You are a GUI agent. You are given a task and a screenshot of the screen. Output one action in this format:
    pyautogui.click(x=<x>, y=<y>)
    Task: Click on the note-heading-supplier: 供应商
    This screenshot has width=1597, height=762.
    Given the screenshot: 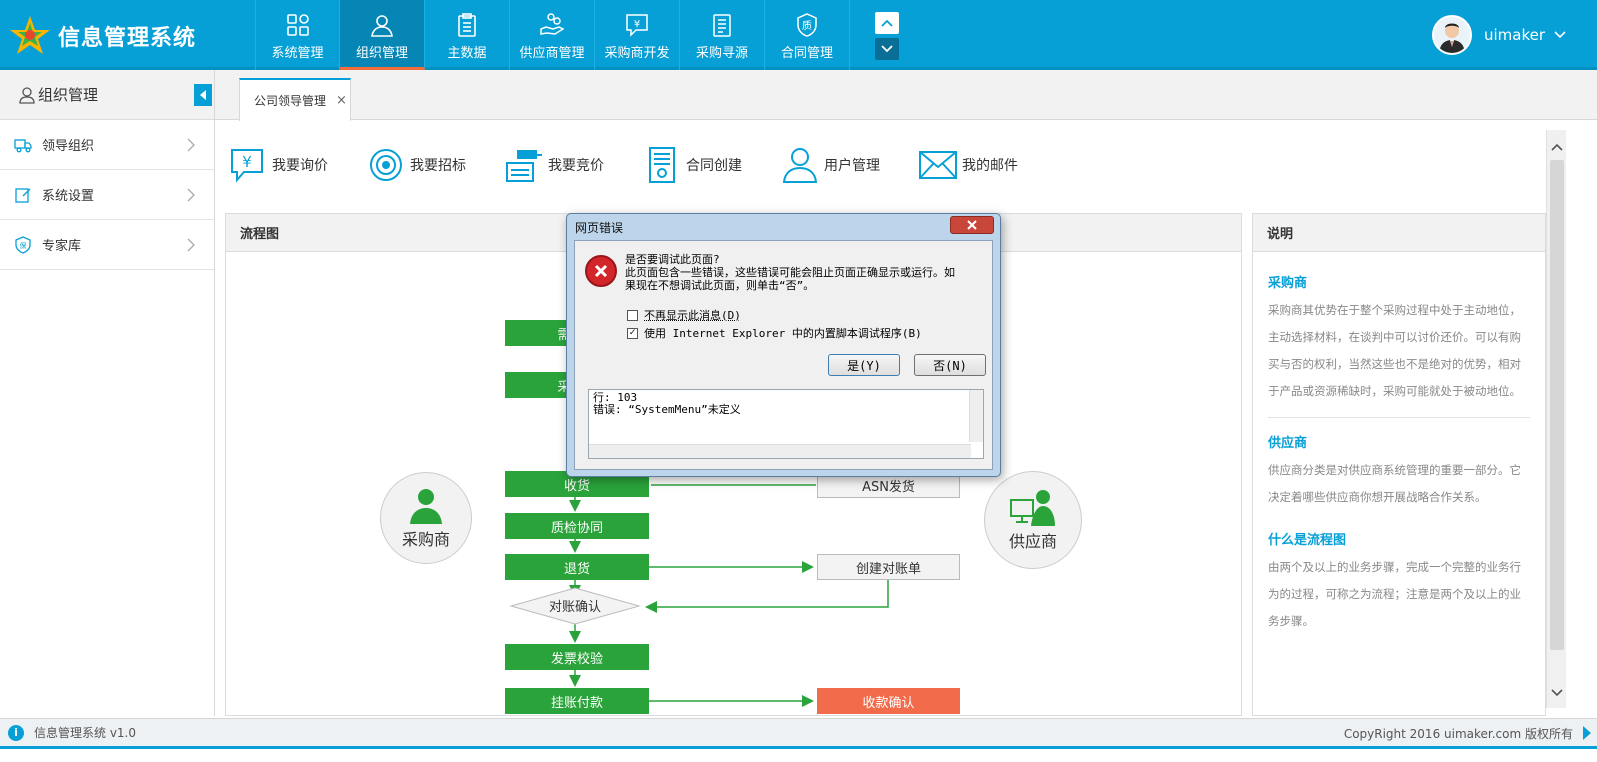 What is the action you would take?
    pyautogui.click(x=1288, y=443)
    